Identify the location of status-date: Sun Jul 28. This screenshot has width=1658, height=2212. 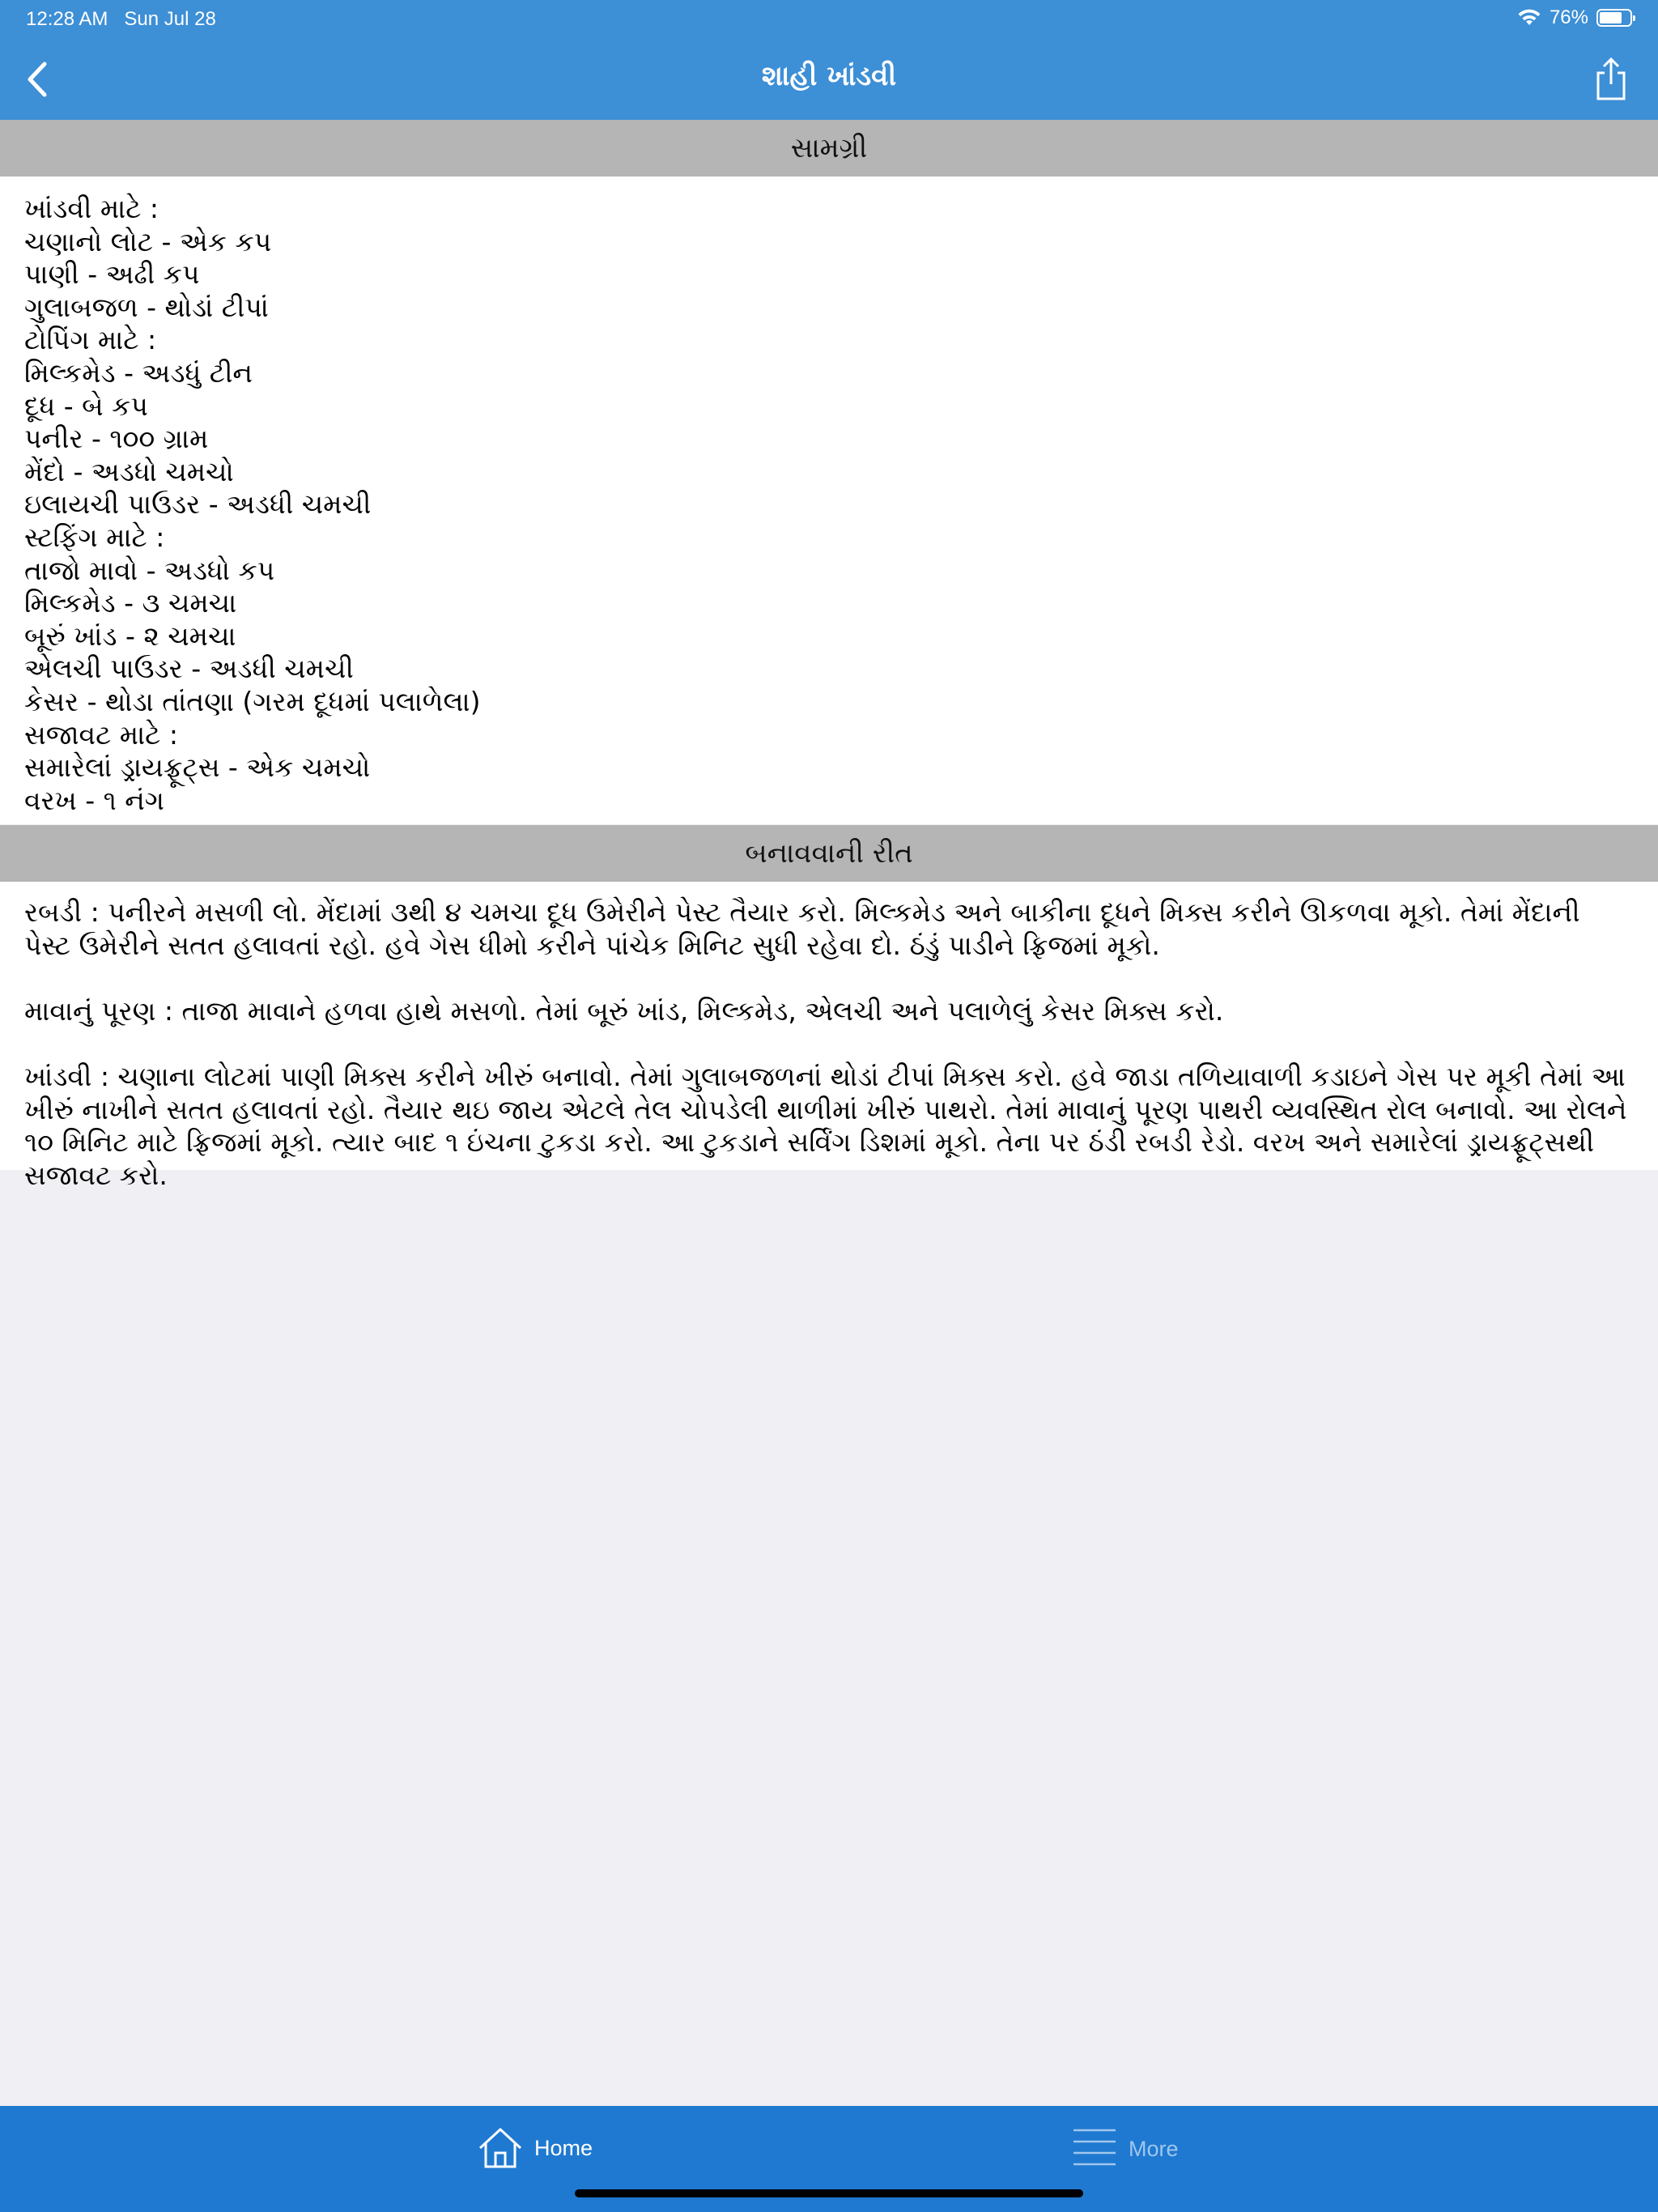
(170, 19).